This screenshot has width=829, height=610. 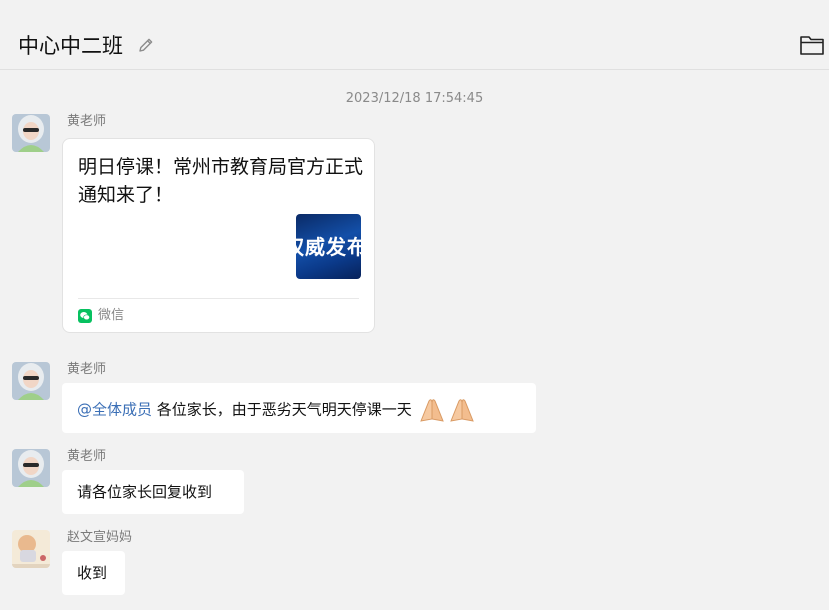 I want to click on wechat-icon, so click(x=85, y=316).